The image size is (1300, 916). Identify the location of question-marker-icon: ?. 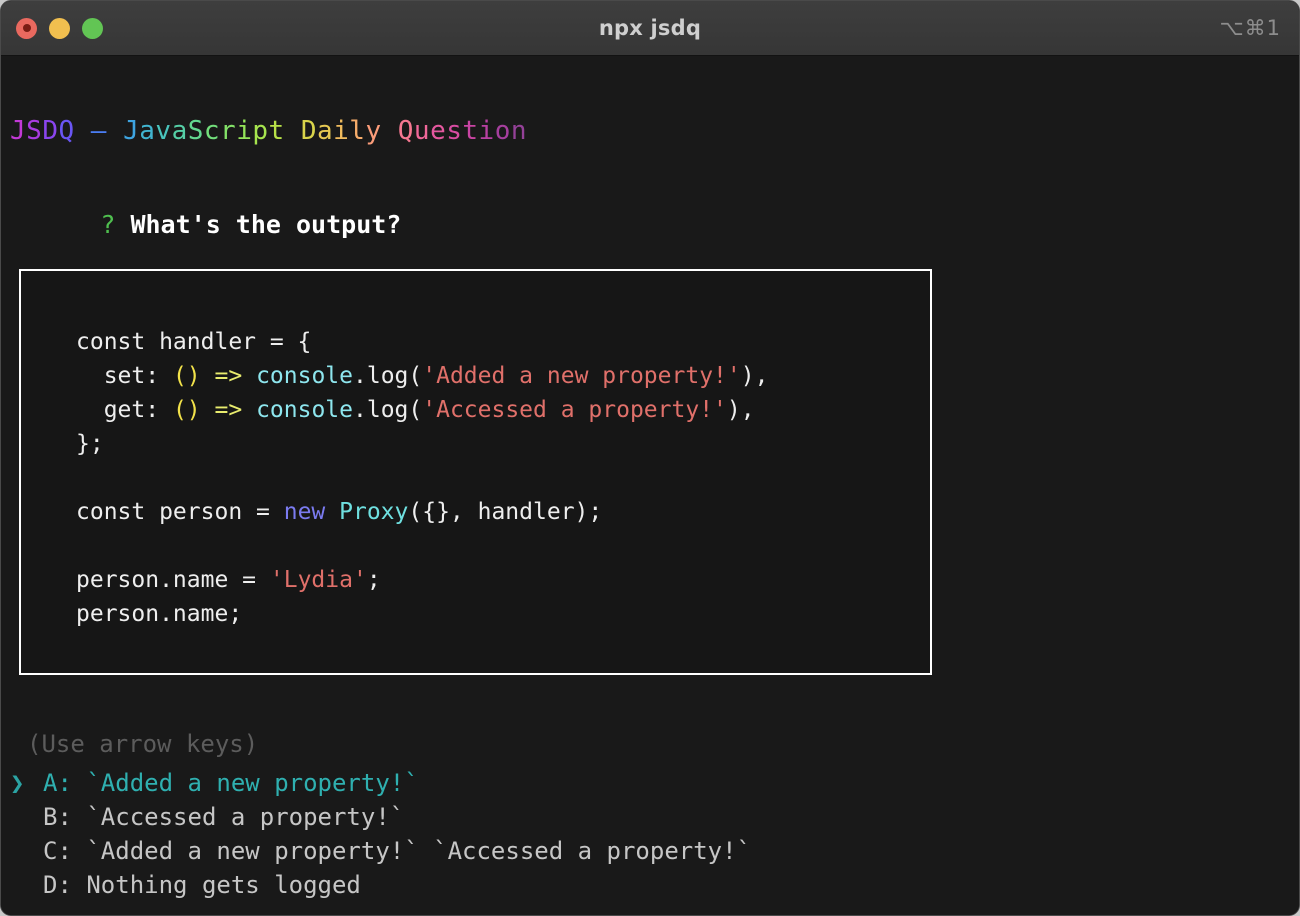
(108, 224).